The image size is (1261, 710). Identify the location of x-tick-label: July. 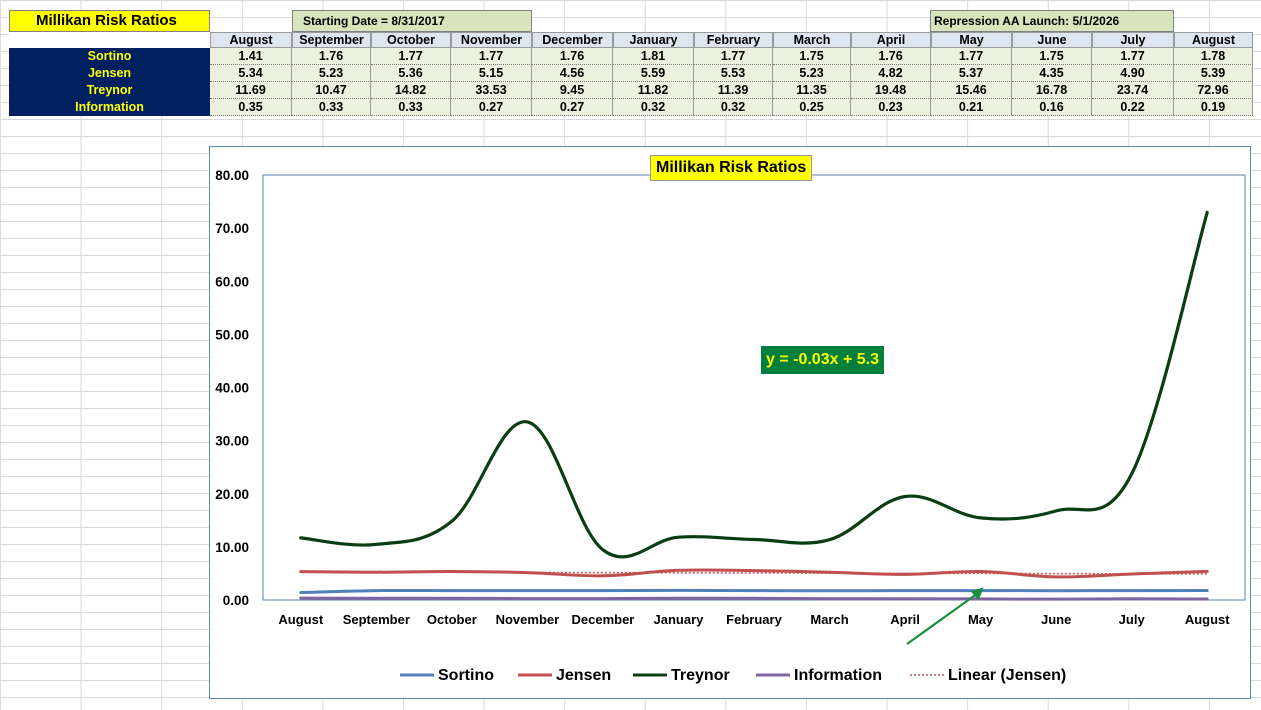
(1132, 619).